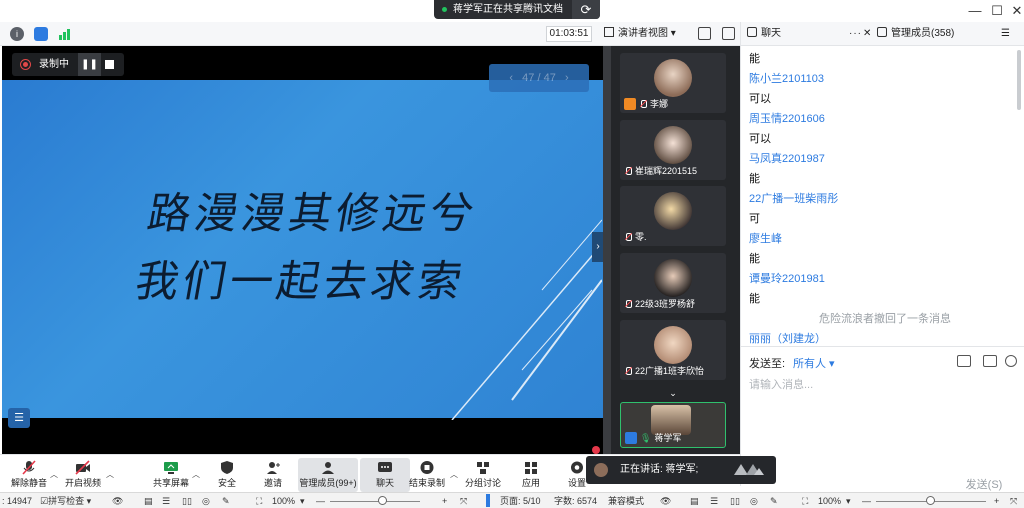  Describe the element at coordinates (597, 247) in the screenshot. I see `collapse-strip-icon: ›` at that location.